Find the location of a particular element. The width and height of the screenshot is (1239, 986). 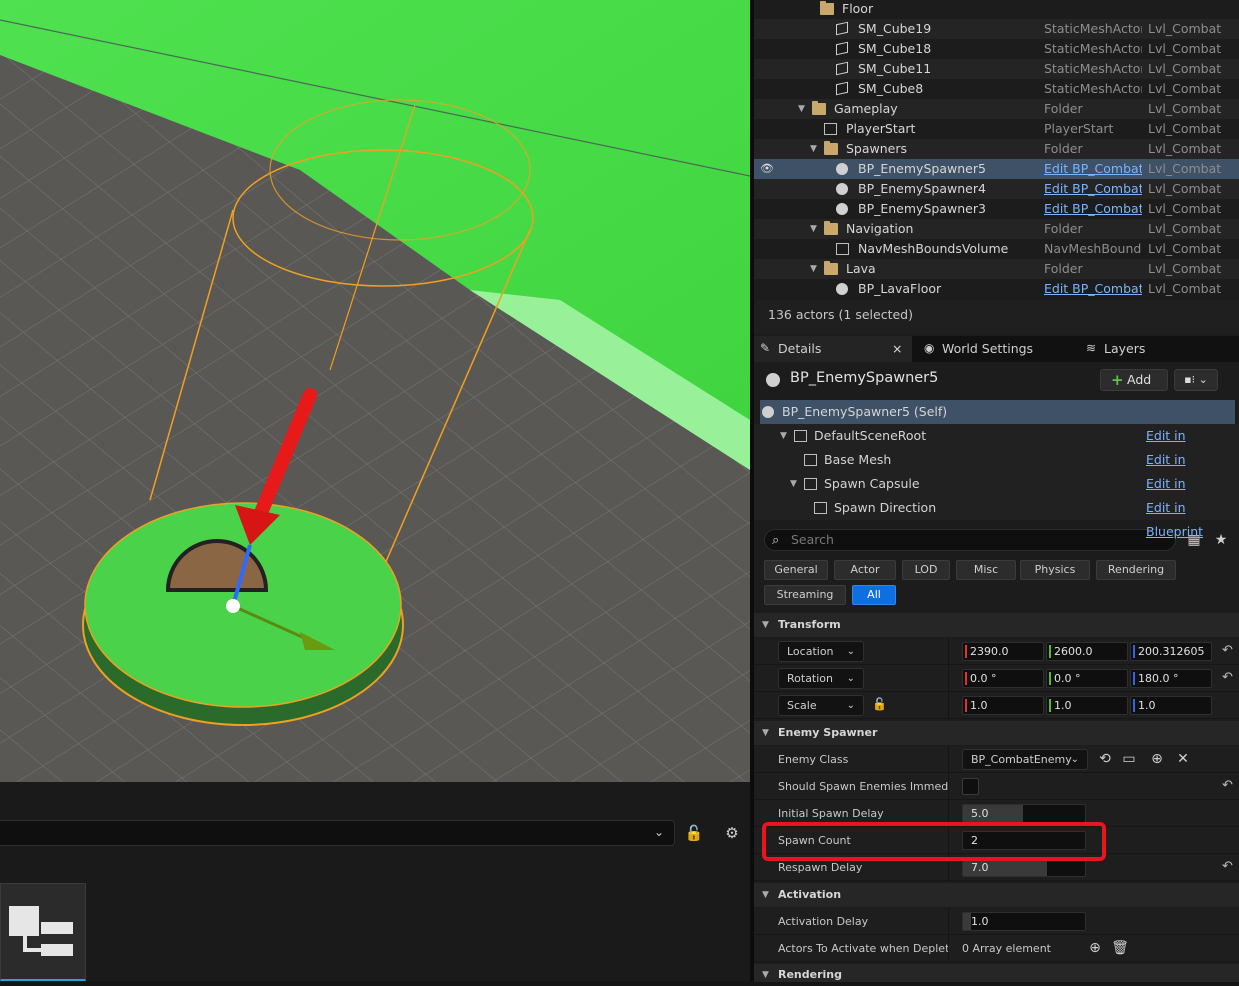

enemy-class-dropdown: BP_CombatEnemy ⌄ is located at coordinates (1025, 759).